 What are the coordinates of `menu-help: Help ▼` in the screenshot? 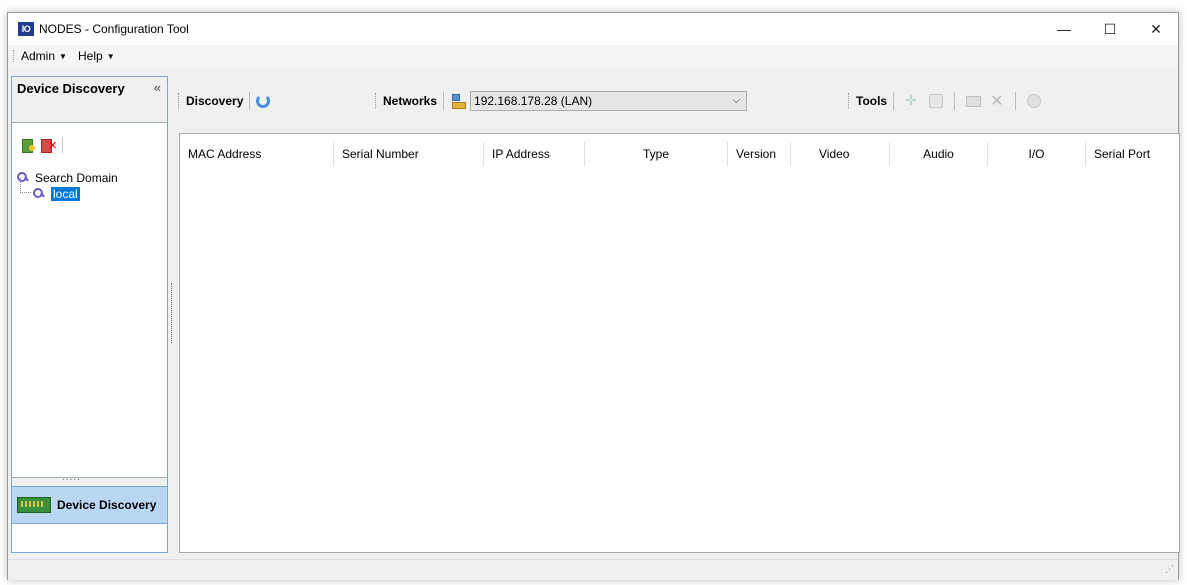 It's located at (96, 56).